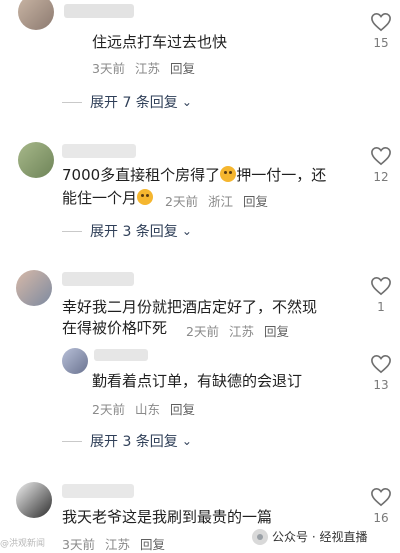  Describe the element at coordinates (134, 103) in the screenshot. I see `expand-label: 展开 7 条回复` at that location.